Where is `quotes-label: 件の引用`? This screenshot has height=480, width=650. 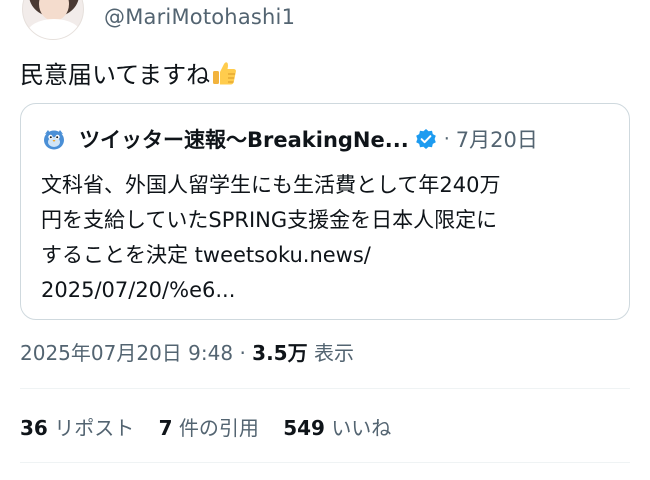 quotes-label: 件の引用 is located at coordinates (218, 428).